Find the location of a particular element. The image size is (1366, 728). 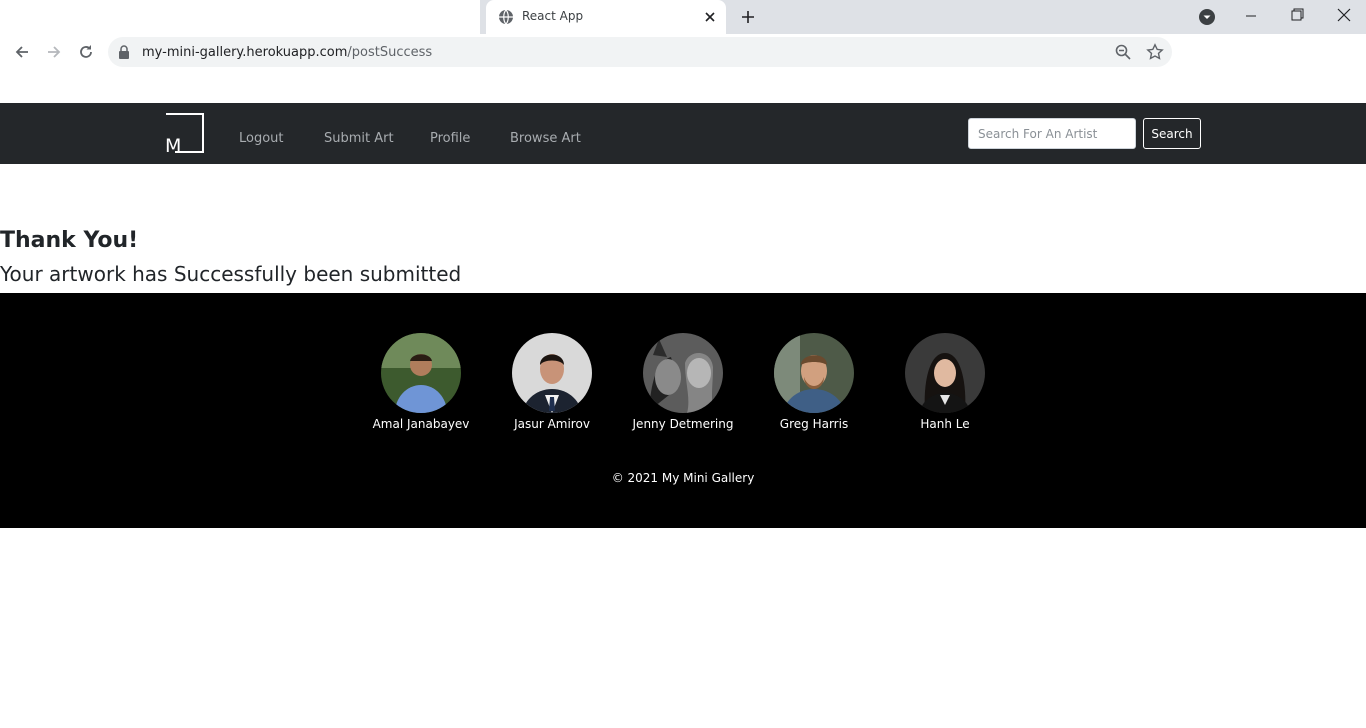

nav-link-submit-art: Submit Art is located at coordinates (359, 138).